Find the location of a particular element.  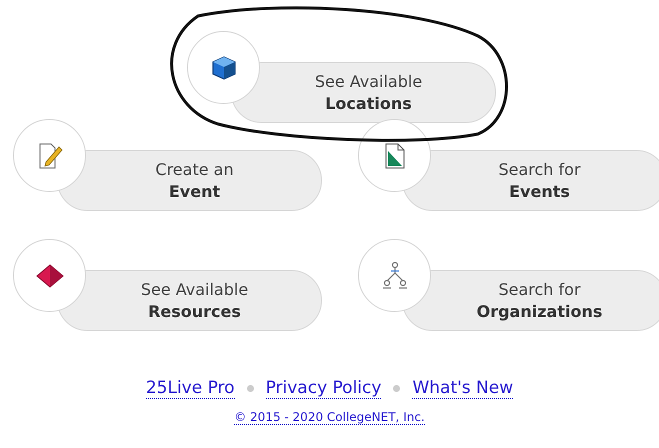

org-chart-icon is located at coordinates (394, 275).